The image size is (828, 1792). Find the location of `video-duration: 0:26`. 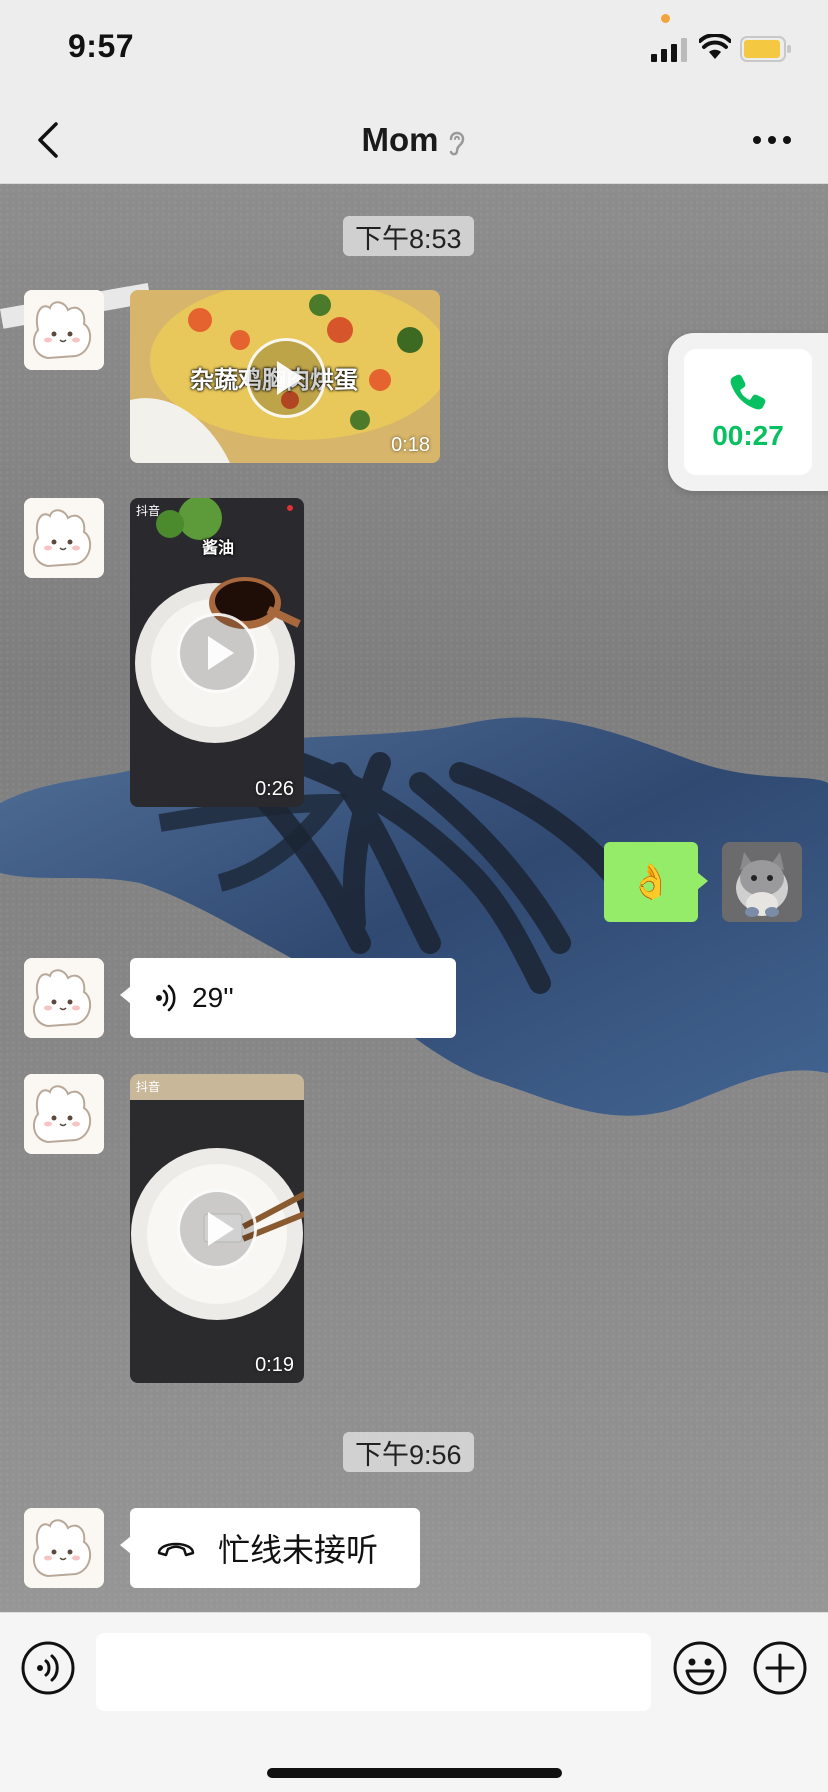

video-duration: 0:26 is located at coordinates (274, 789).